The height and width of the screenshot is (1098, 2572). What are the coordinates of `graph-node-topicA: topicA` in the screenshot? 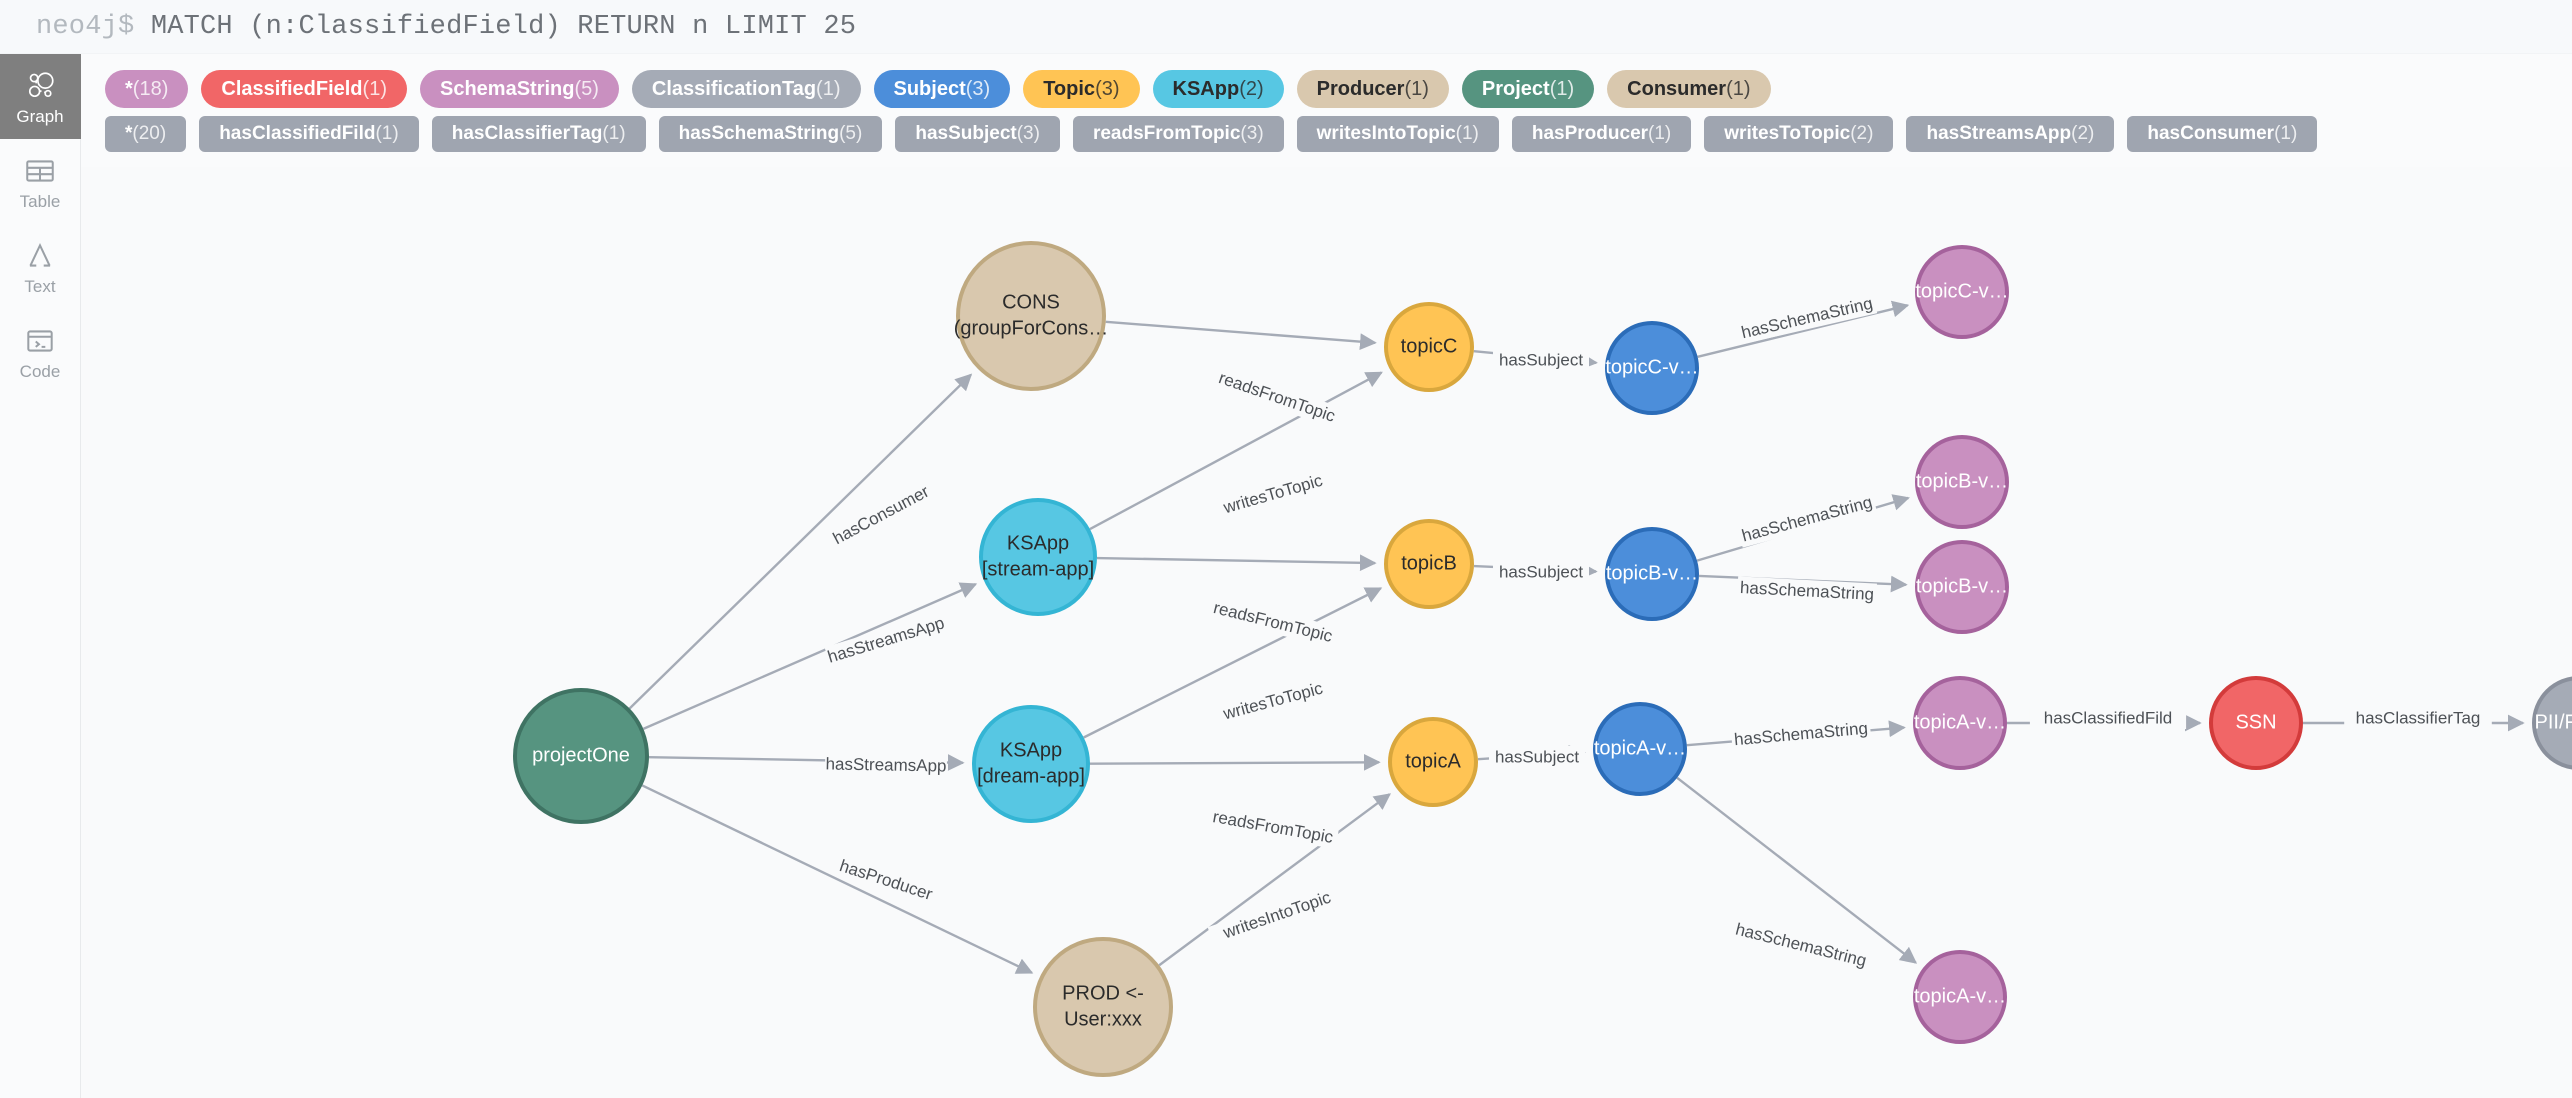 It's located at (1433, 762).